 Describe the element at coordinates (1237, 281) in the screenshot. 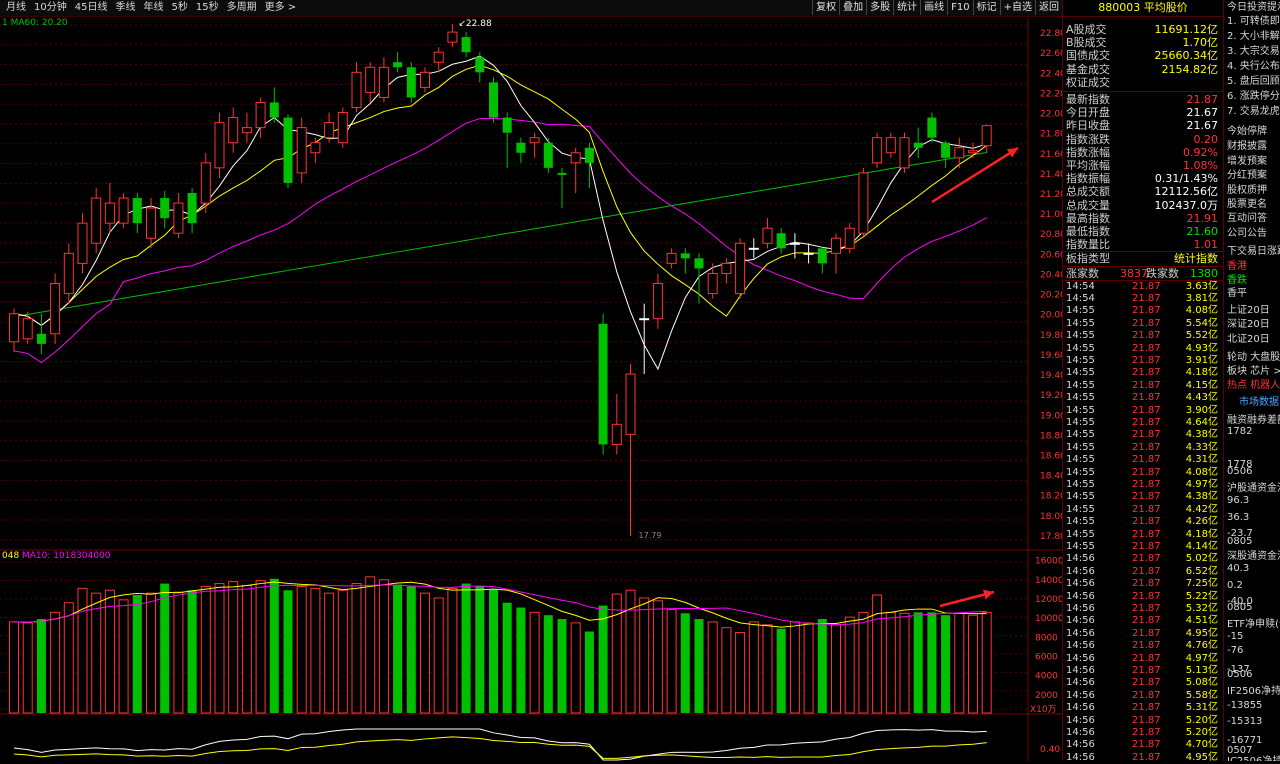

I see `side-item: 香跌` at that location.